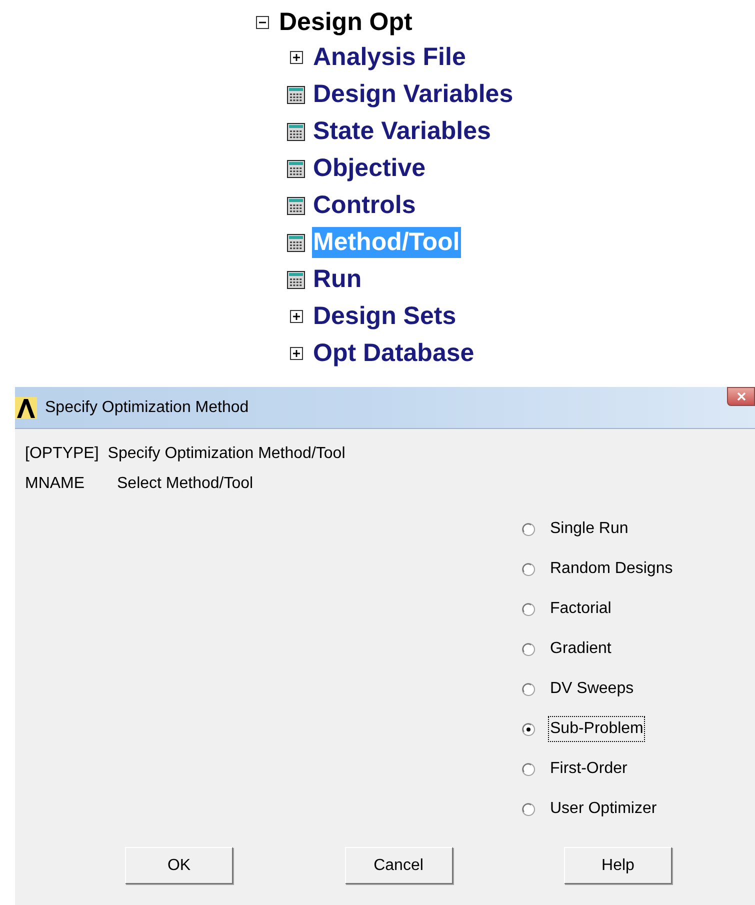 The height and width of the screenshot is (905, 755). Describe the element at coordinates (394, 353) in the screenshot. I see `tree-item: Opt Database` at that location.